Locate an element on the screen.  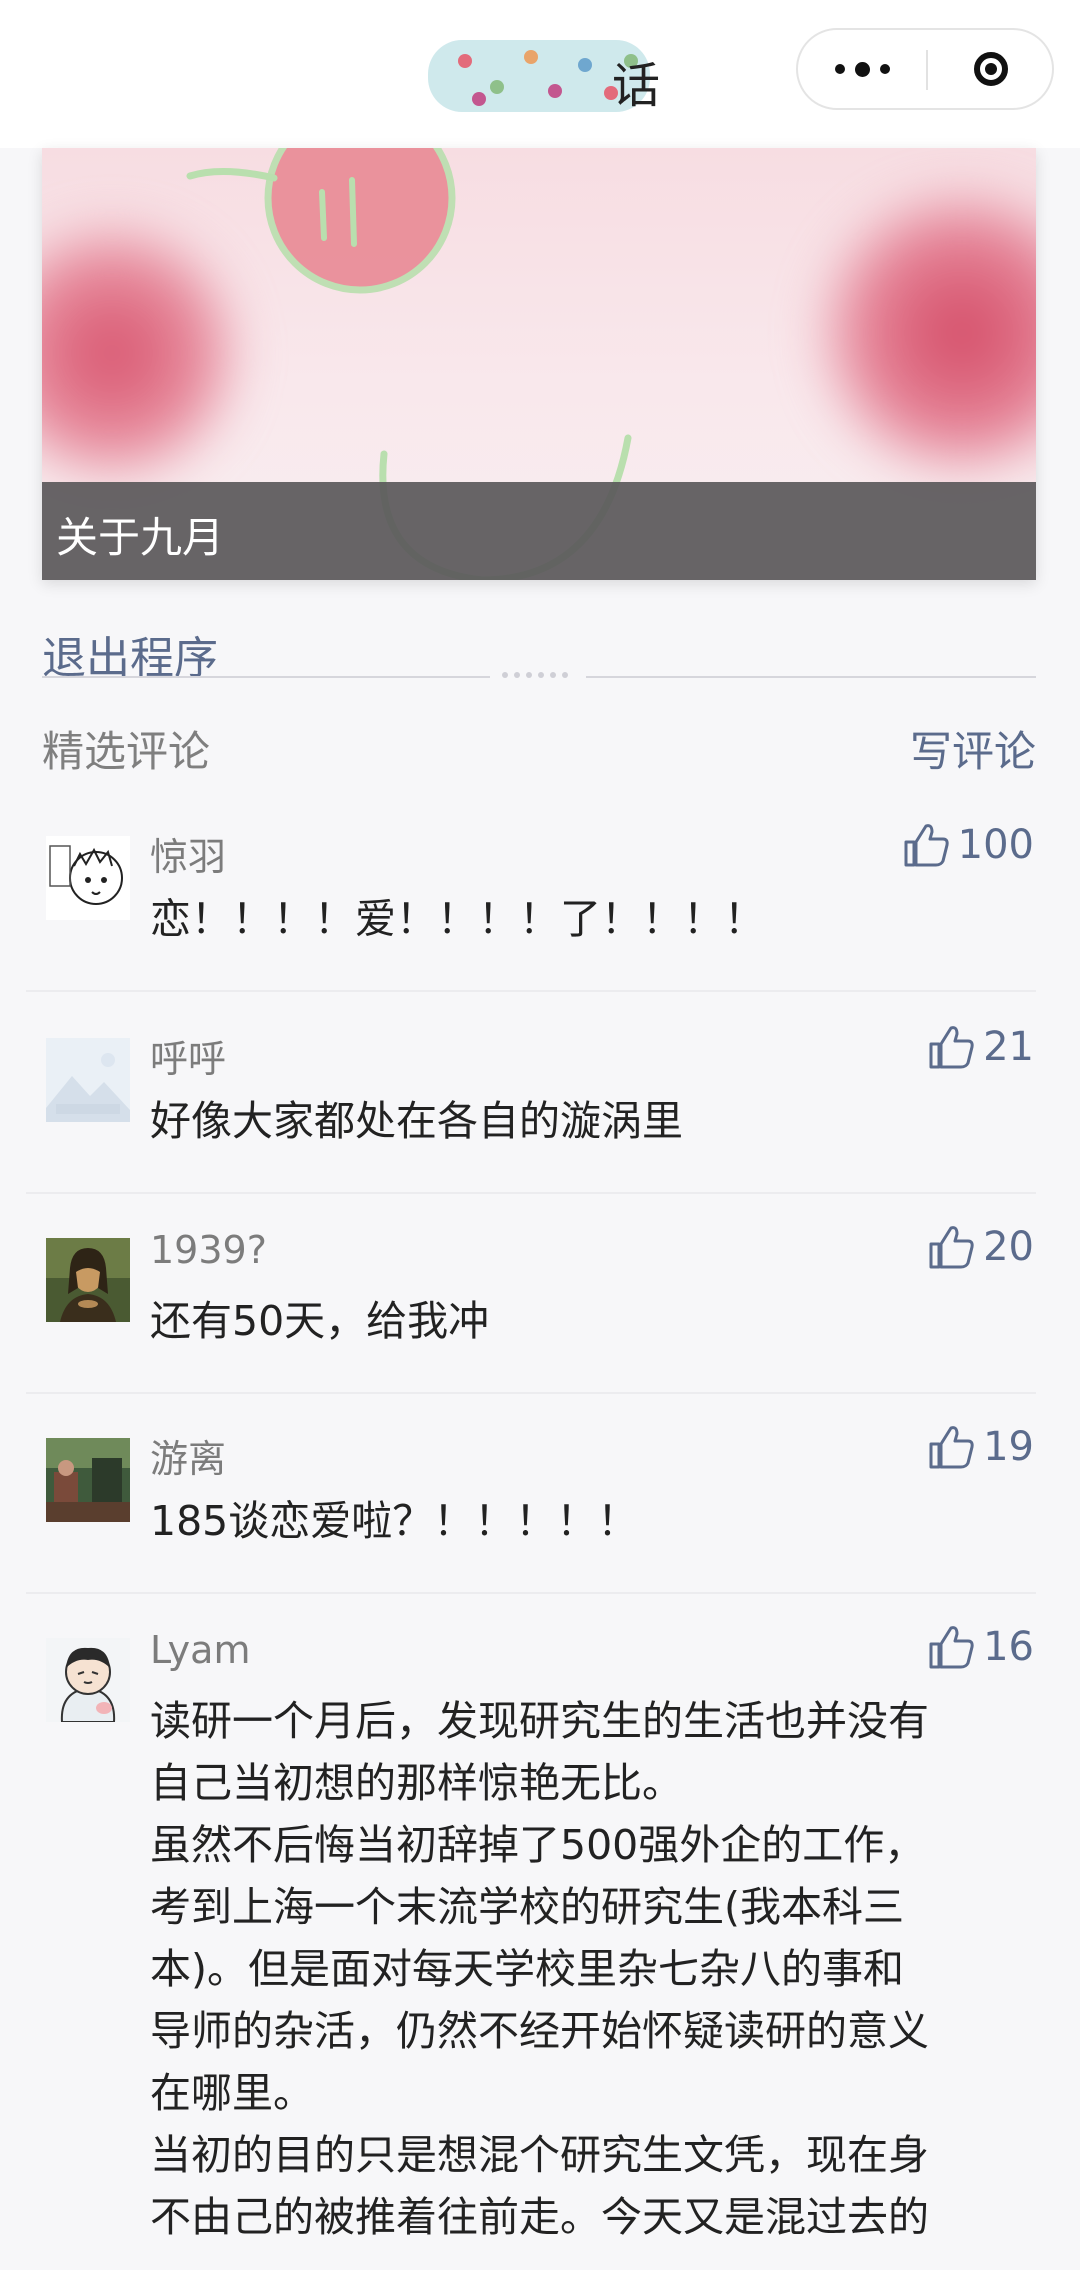
like-button: 21 is located at coordinates (980, 1047).